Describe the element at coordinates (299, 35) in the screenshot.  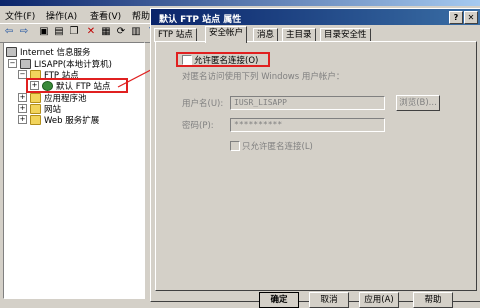
I see `tab-home-directory: 主目录` at that location.